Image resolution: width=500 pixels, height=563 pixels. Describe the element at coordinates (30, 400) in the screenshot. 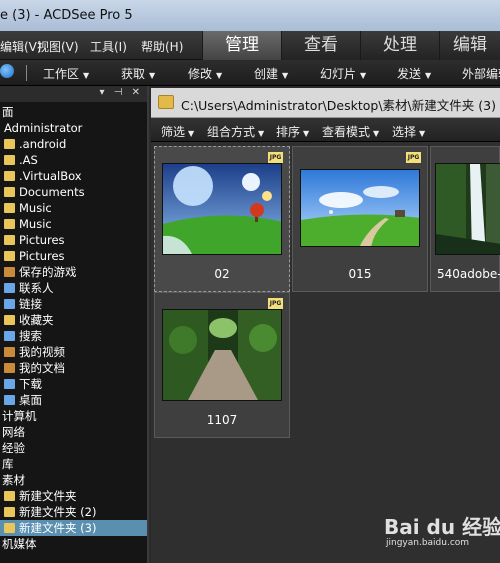

I see `tree-item-label: 桌面` at that location.